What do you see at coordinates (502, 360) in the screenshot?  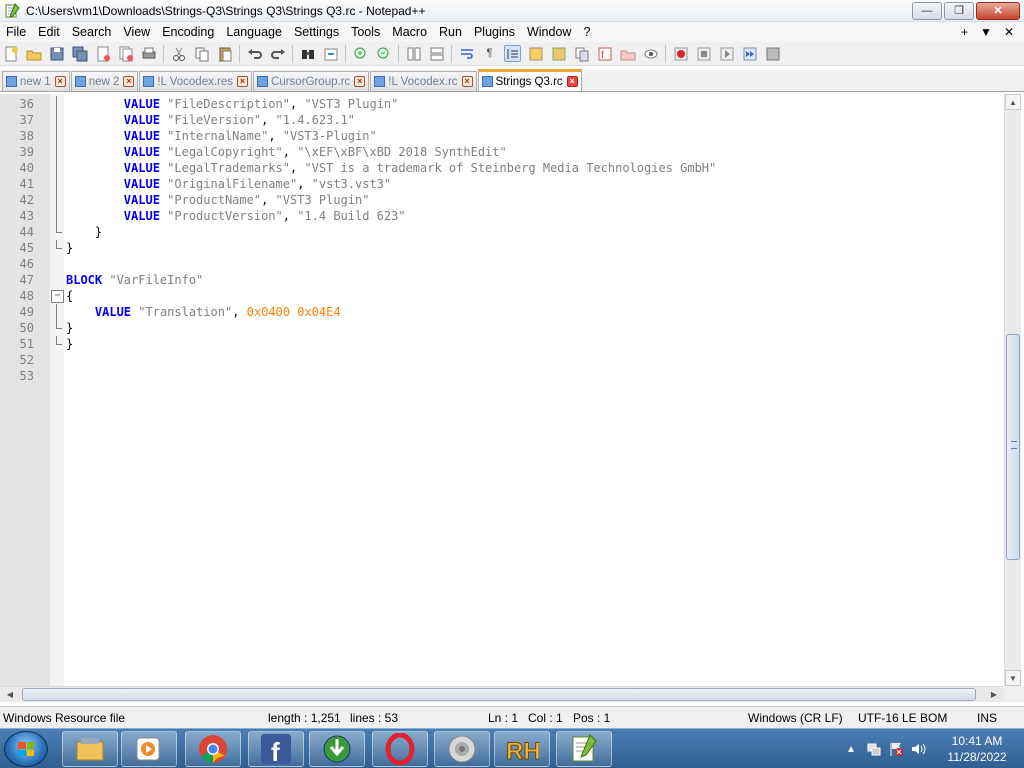 I see `code-line: 52` at bounding box center [502, 360].